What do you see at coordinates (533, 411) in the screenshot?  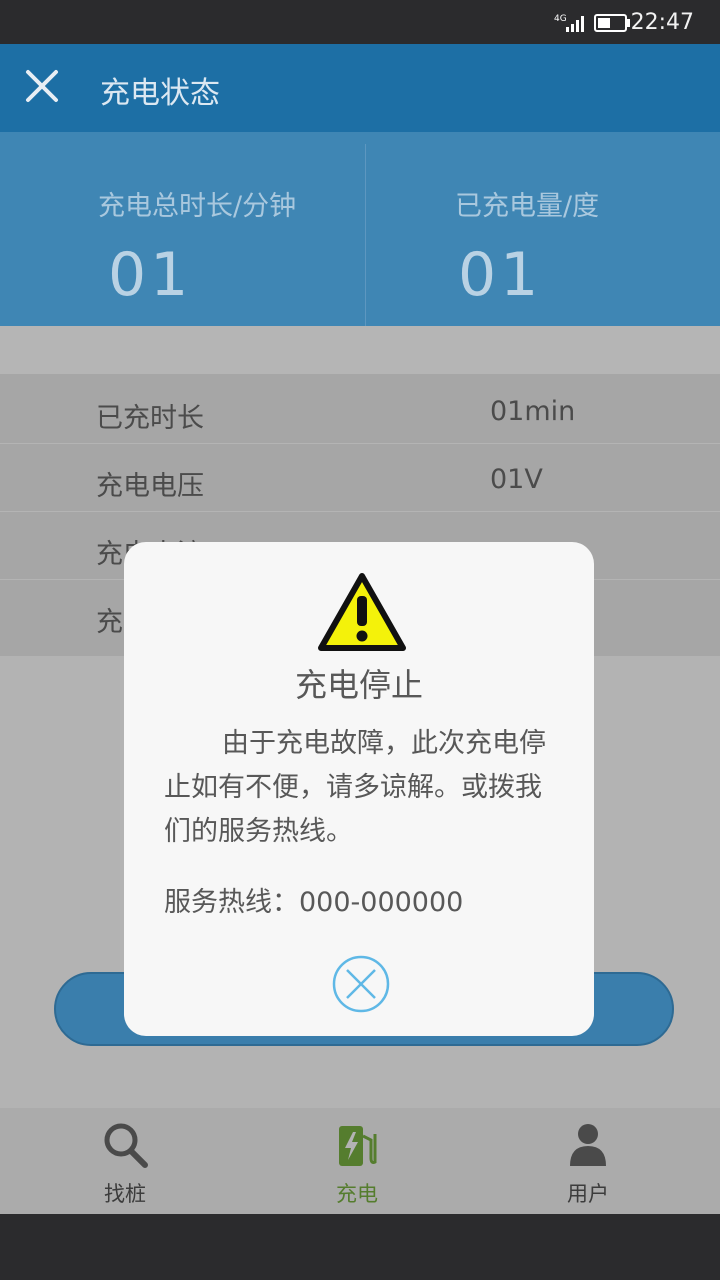 I see `detail-value: 01min` at bounding box center [533, 411].